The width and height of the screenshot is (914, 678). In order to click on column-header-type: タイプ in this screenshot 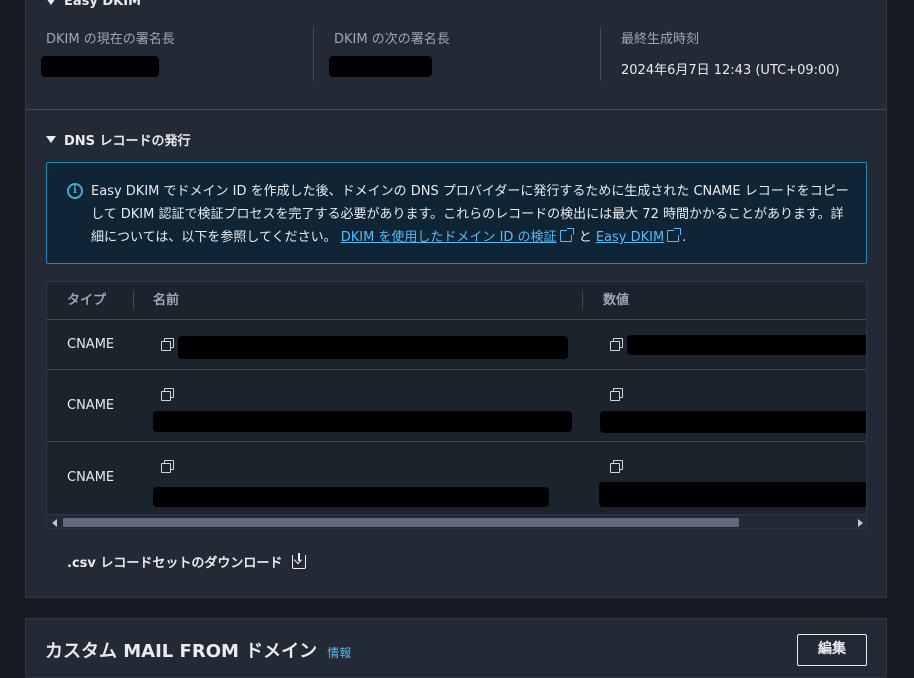, I will do `click(86, 300)`.